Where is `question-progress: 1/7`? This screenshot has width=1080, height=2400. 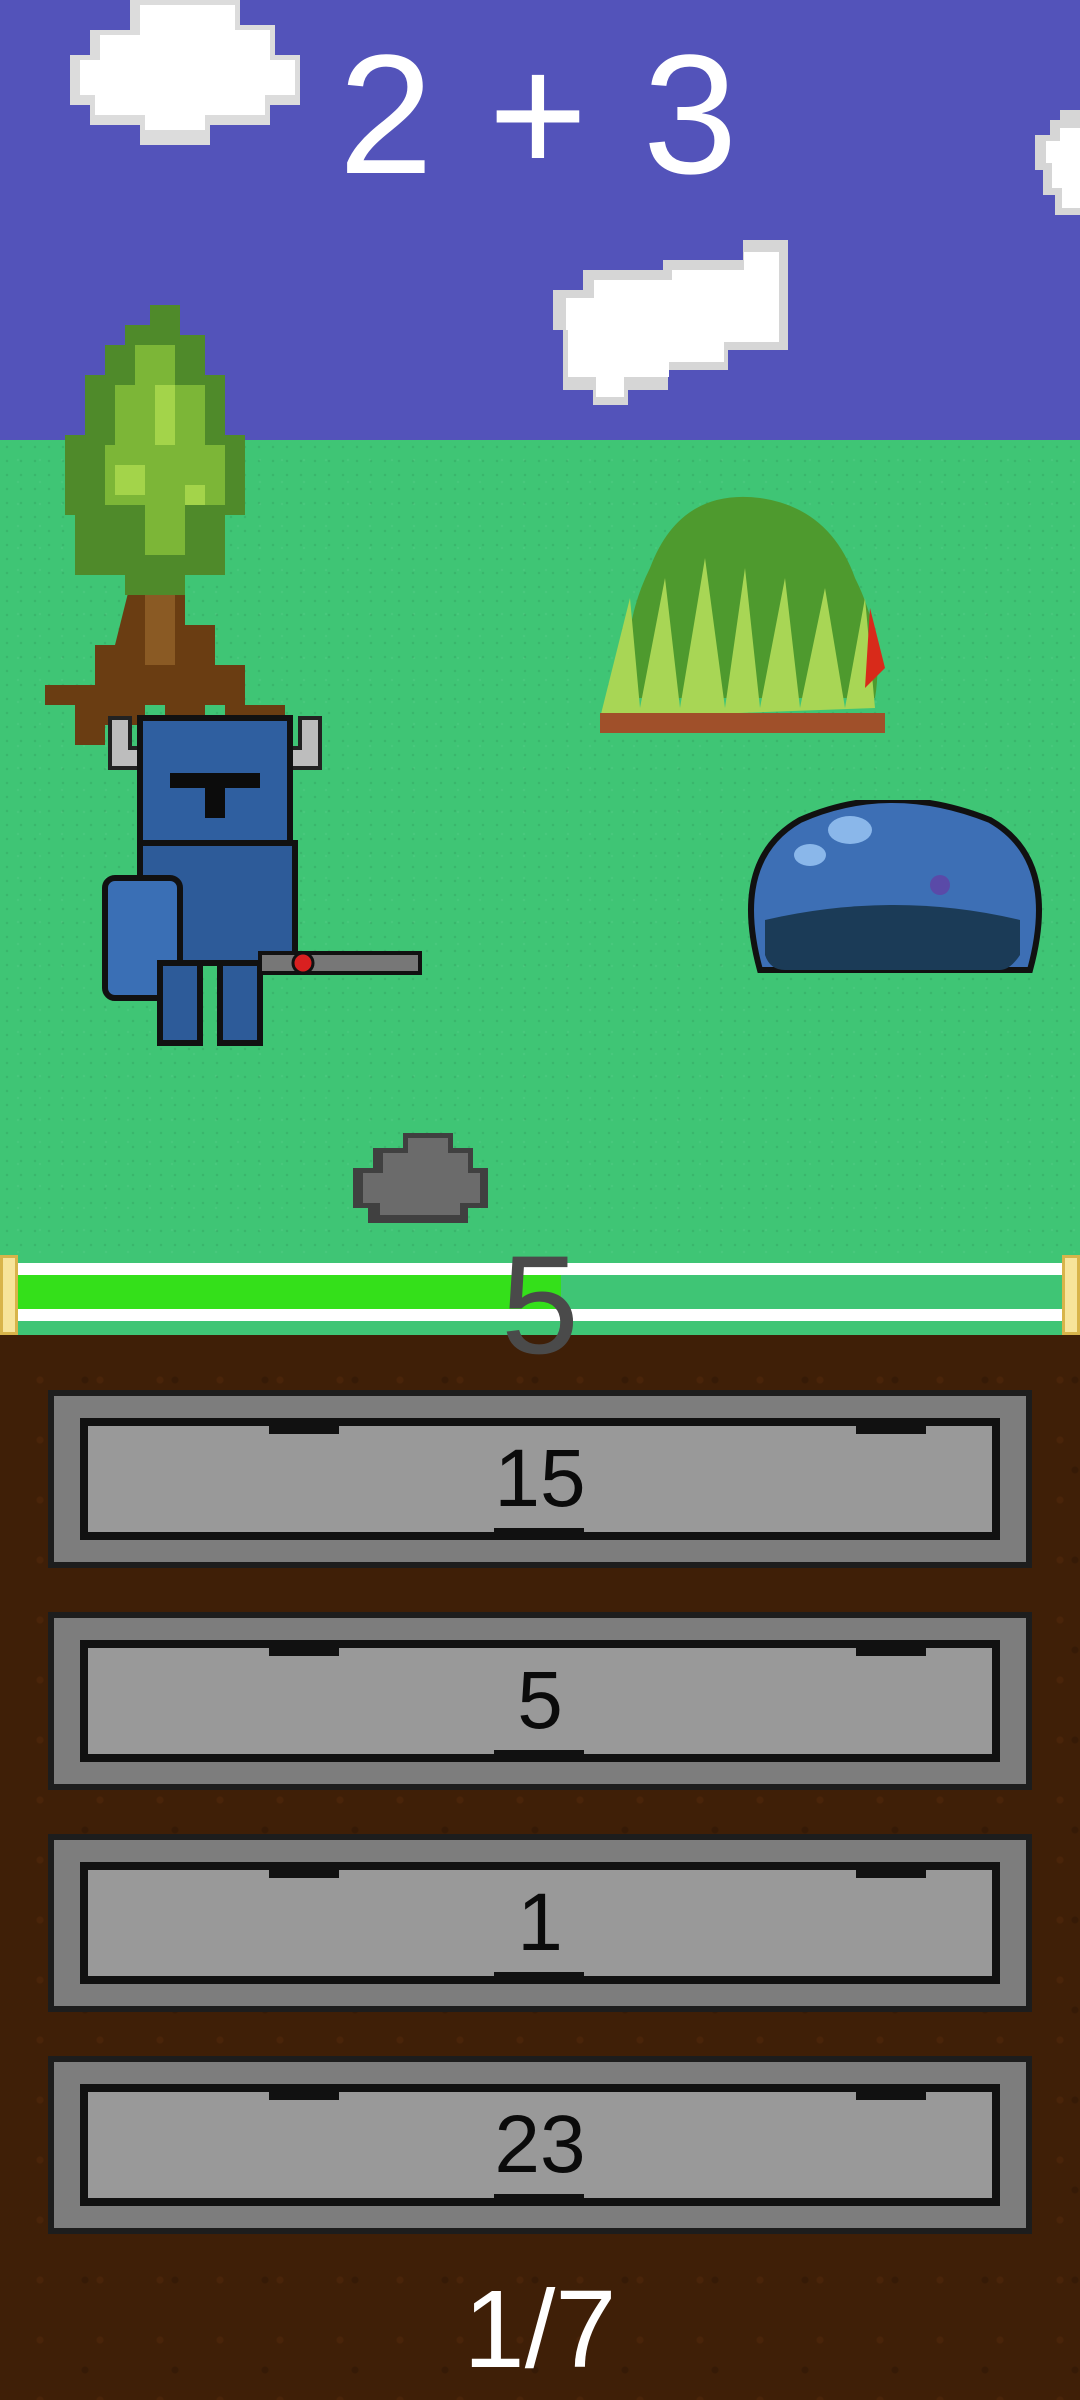 question-progress: 1/7 is located at coordinates (540, 2329).